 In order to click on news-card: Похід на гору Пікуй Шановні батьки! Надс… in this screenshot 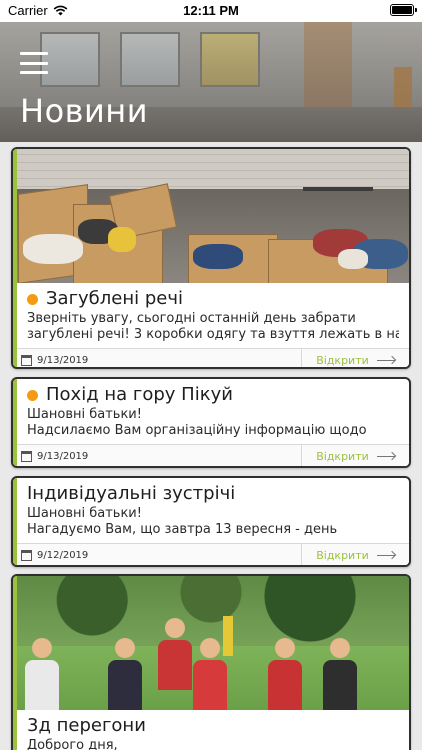, I will do `click(211, 422)`.